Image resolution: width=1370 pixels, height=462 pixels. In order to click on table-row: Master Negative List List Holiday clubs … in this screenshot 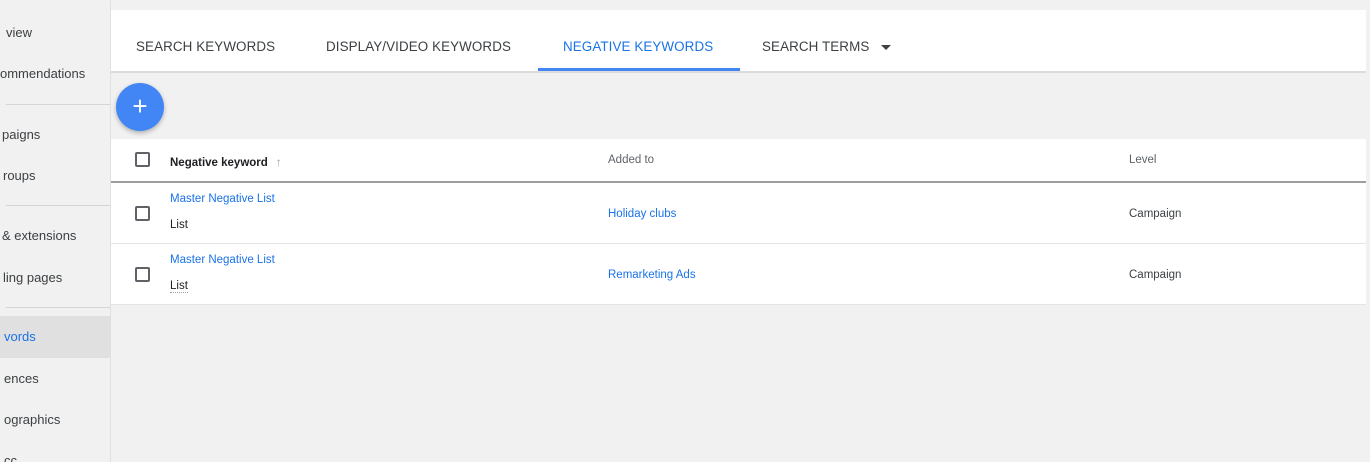, I will do `click(738, 213)`.